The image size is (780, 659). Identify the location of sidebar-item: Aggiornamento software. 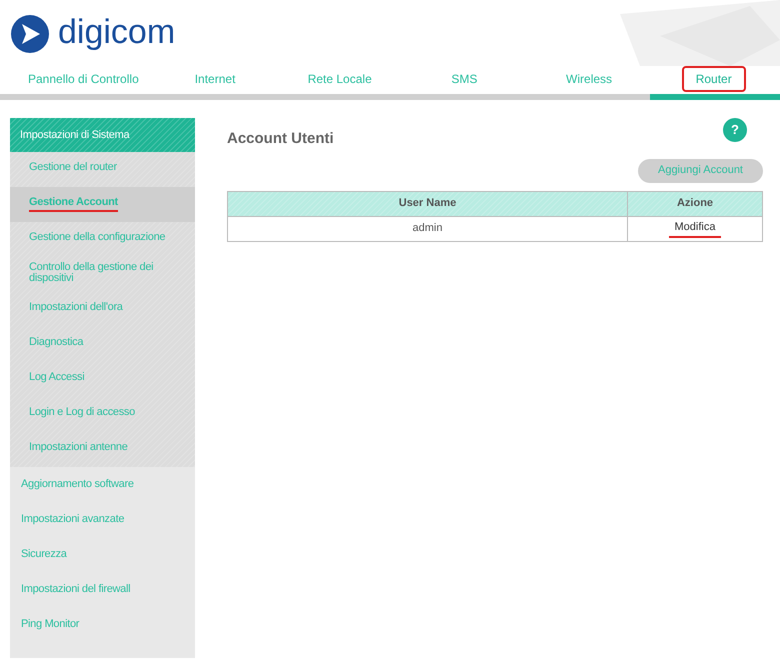
(77, 484).